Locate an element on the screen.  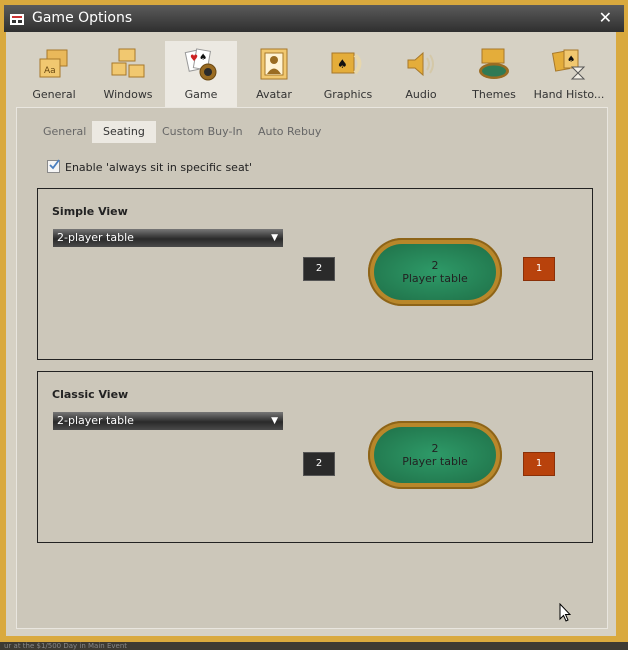
tab-avatar: Avatar is located at coordinates (274, 74).